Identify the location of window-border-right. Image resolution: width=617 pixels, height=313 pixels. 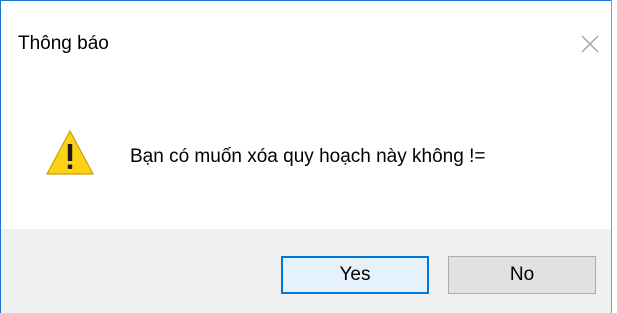
(611, 156).